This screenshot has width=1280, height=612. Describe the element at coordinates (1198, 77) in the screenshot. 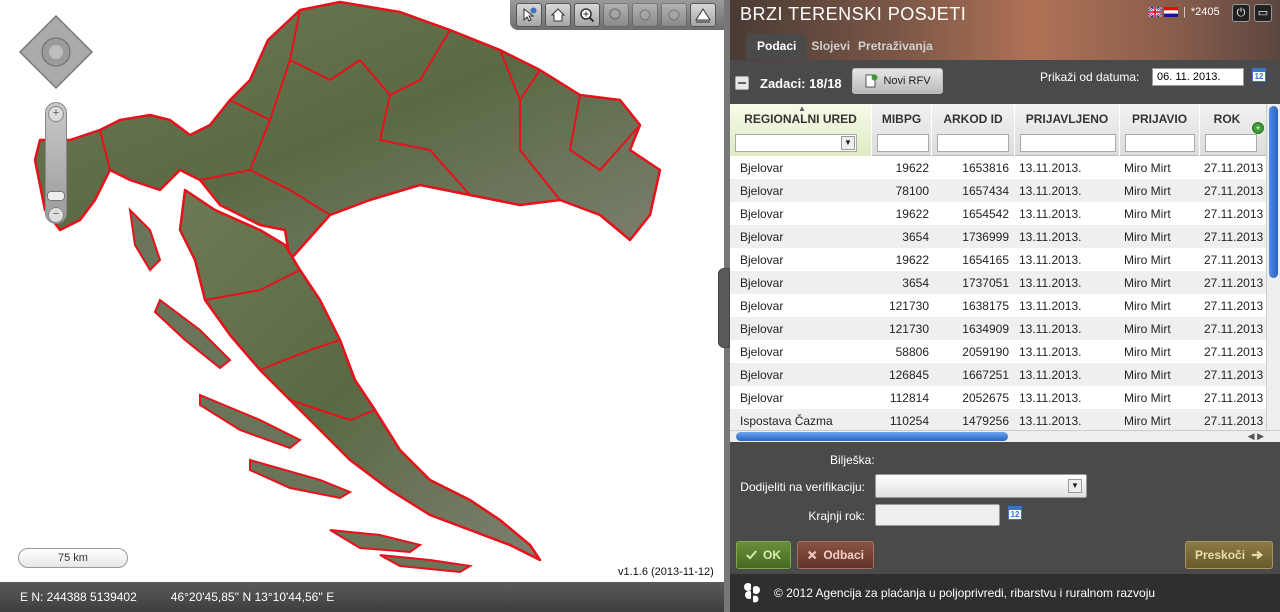

I see `date-filter-input` at that location.